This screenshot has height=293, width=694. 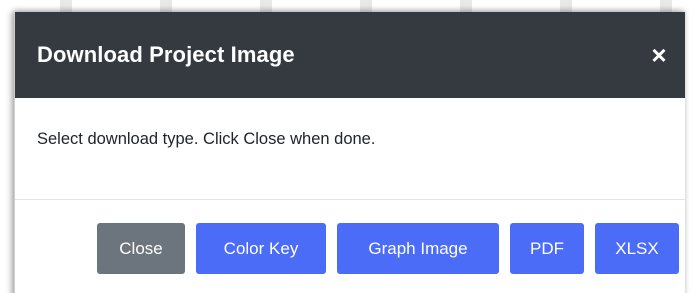 I want to click on graph-image-button: Graph Image, so click(x=418, y=248).